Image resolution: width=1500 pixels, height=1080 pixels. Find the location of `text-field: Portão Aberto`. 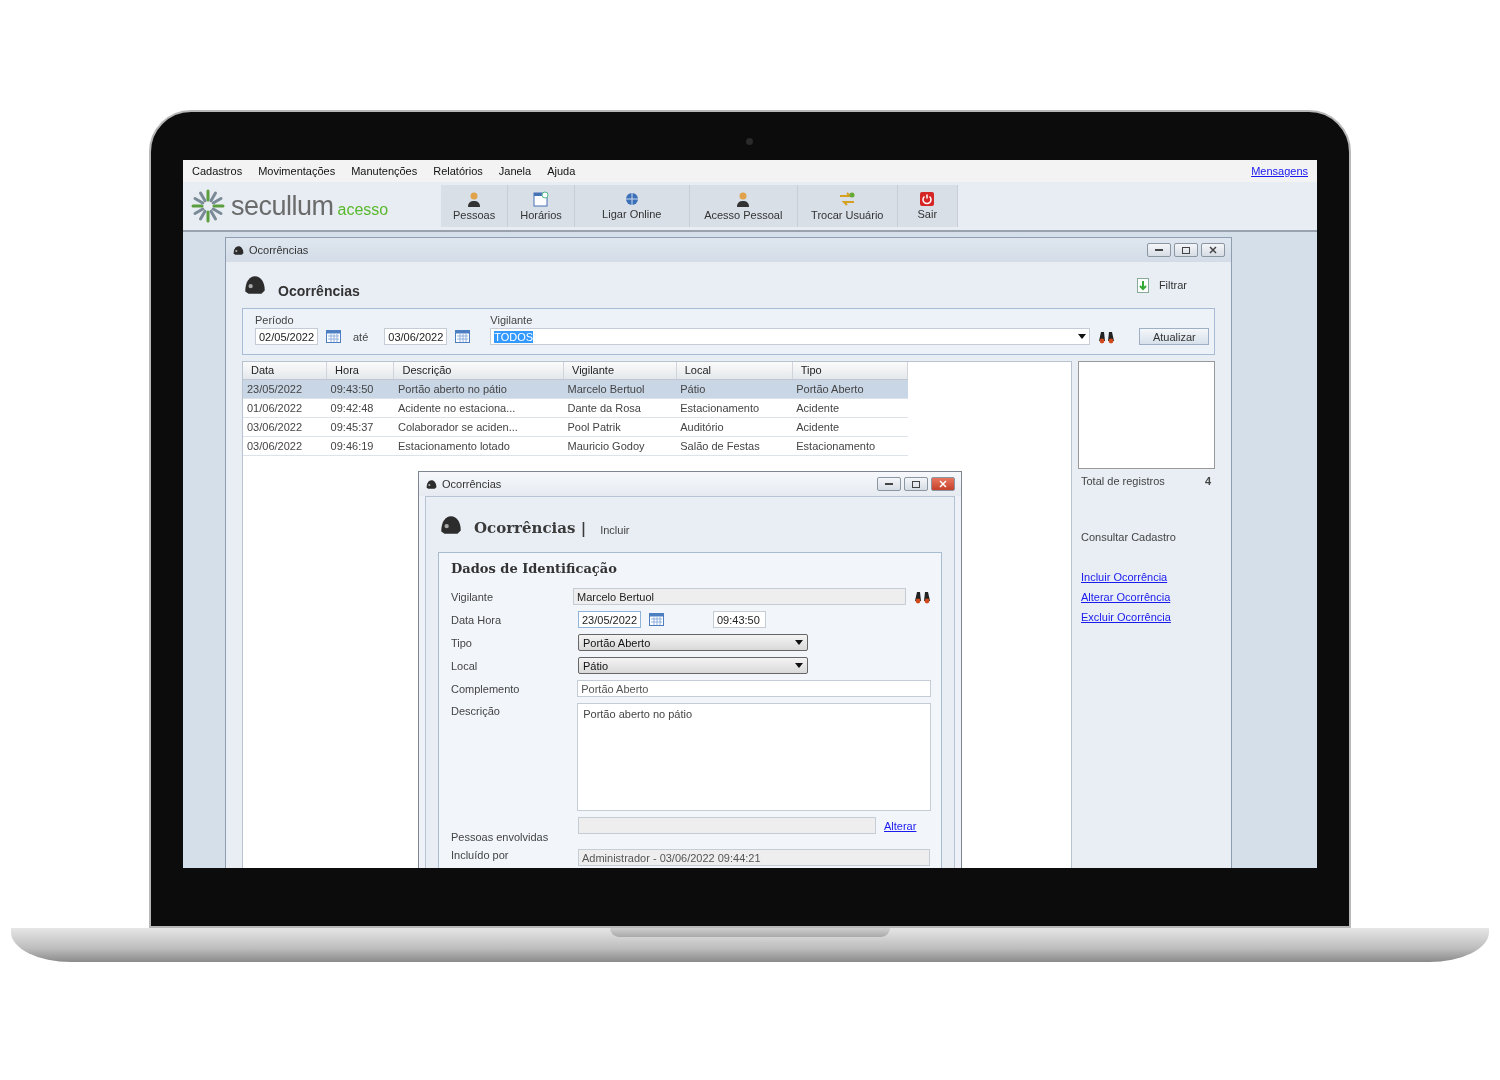

text-field: Portão Aberto is located at coordinates (754, 688).